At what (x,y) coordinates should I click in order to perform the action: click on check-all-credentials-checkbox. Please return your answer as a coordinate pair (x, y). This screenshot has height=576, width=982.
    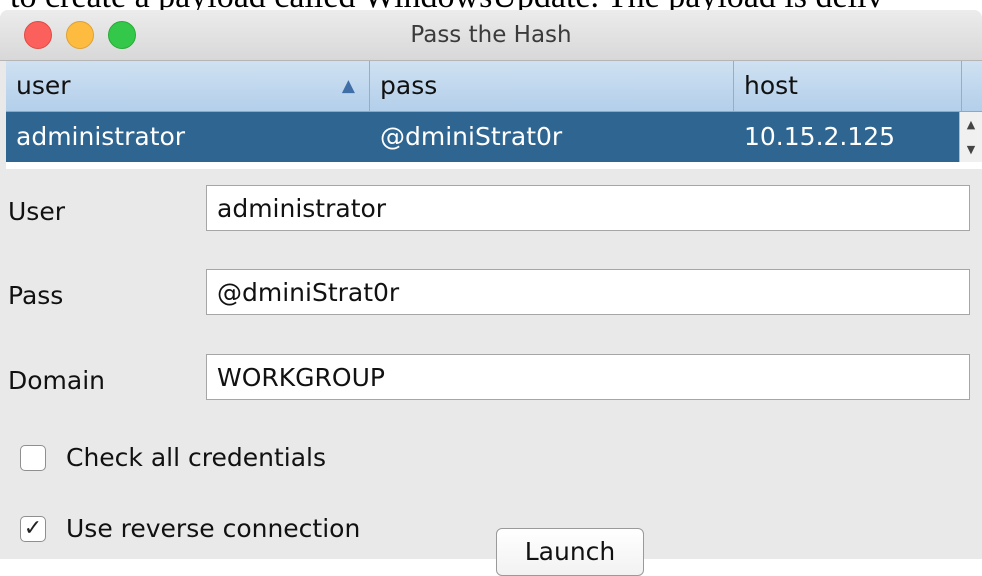
    Looking at the image, I should click on (33, 458).